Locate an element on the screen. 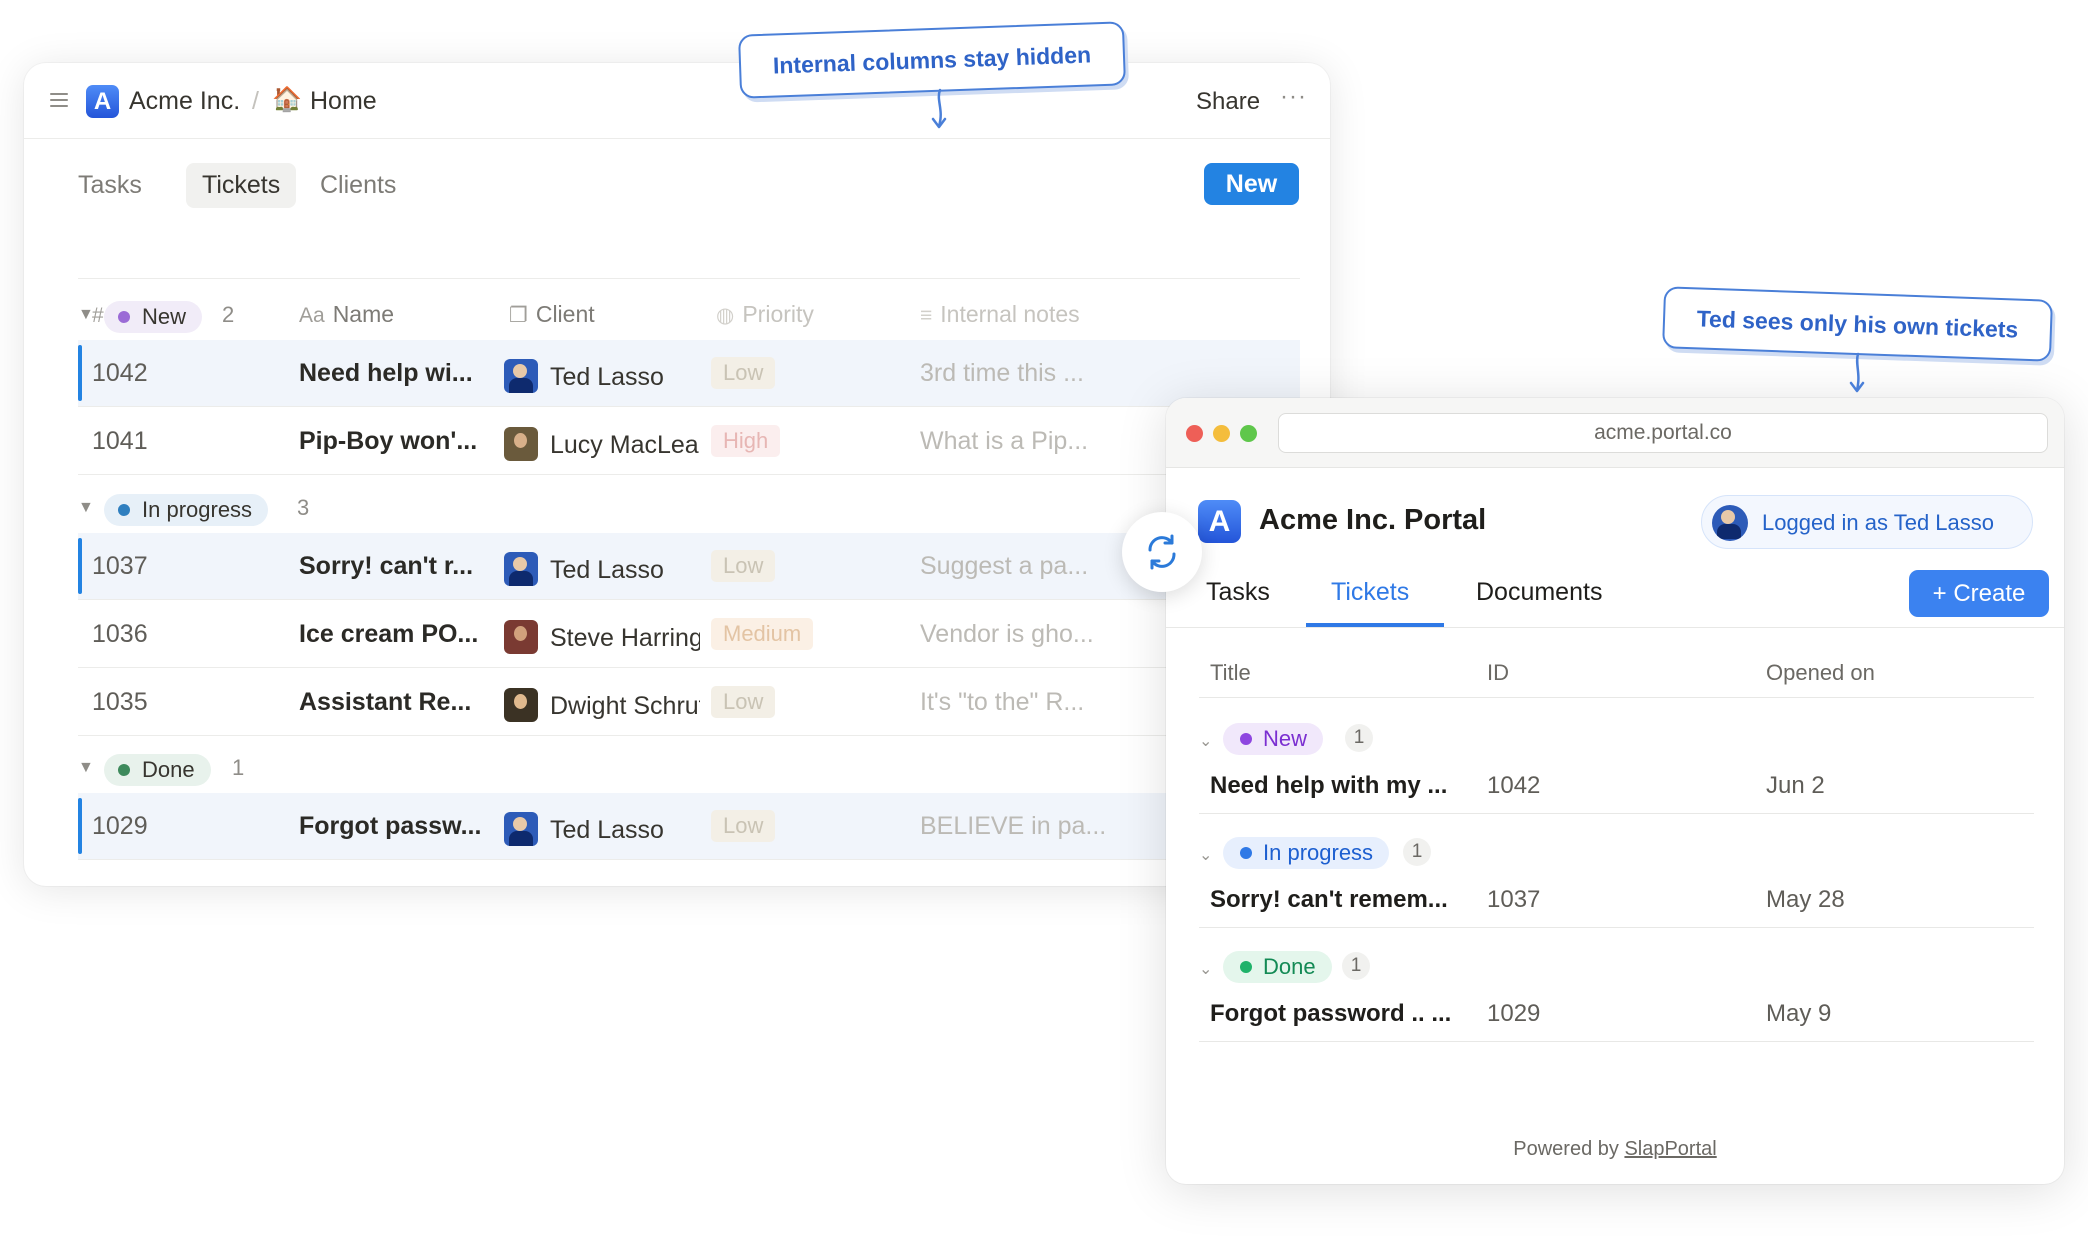 The width and height of the screenshot is (2088, 1248). portal-logo-icon: A is located at coordinates (1219, 521).